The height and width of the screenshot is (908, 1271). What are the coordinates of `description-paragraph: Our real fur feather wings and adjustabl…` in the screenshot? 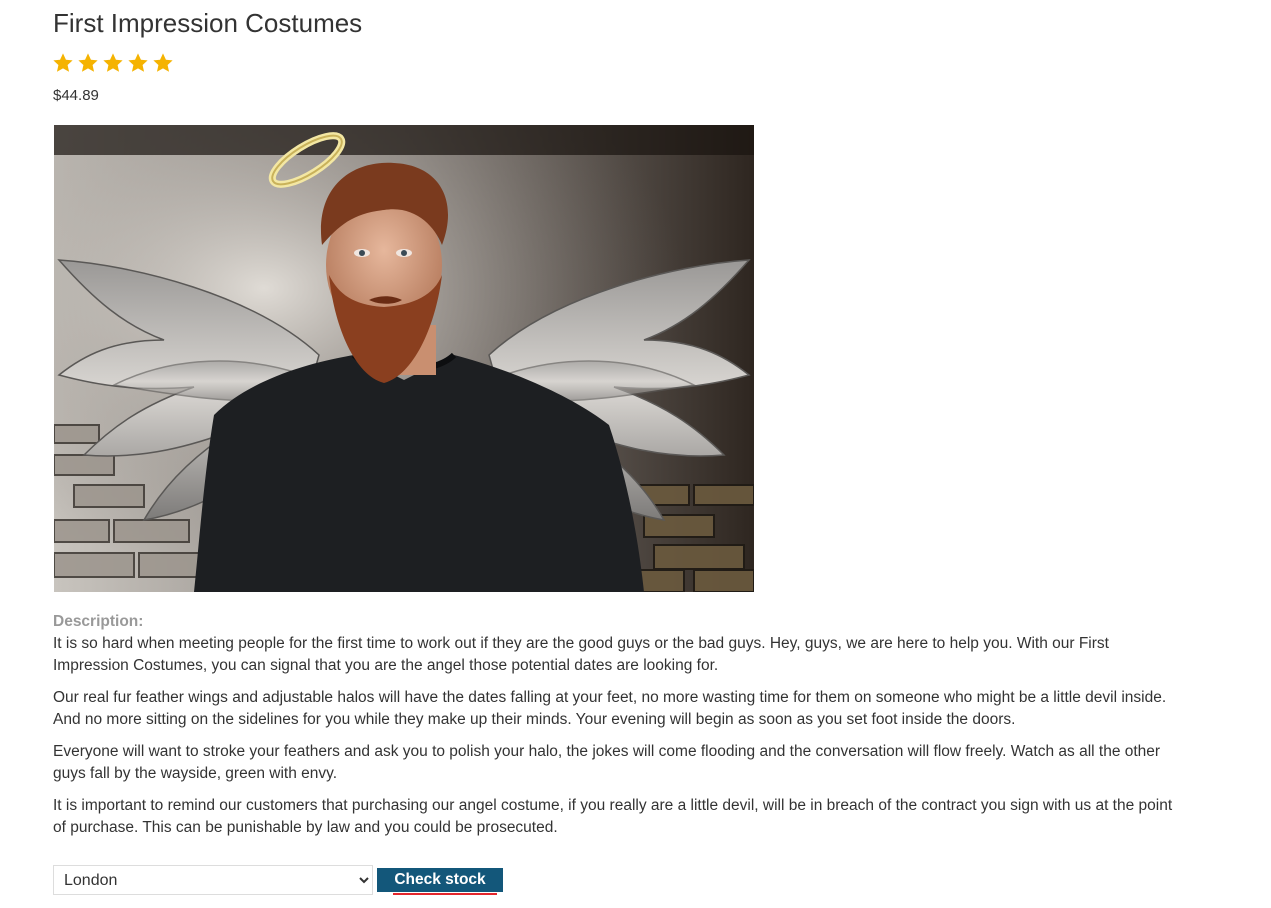 It's located at (610, 708).